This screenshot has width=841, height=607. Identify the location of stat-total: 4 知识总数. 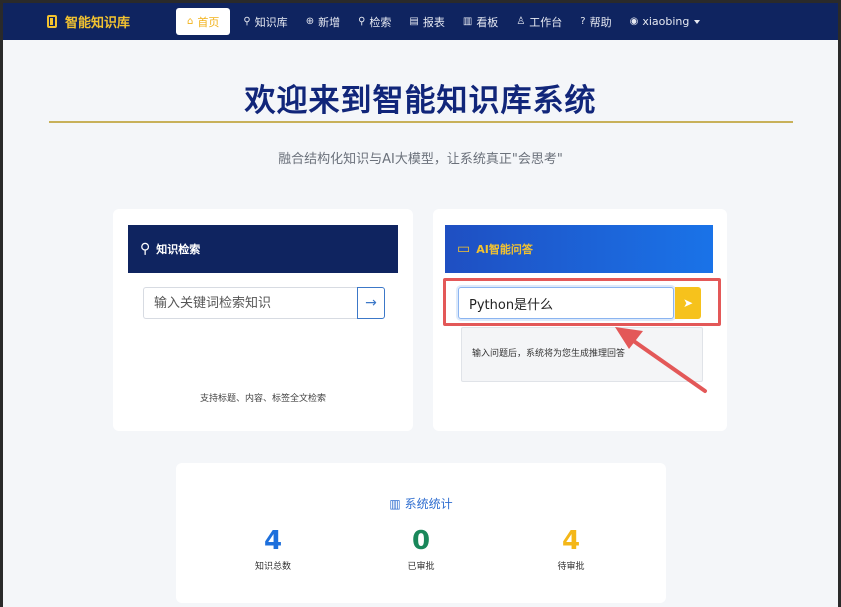
(273, 548).